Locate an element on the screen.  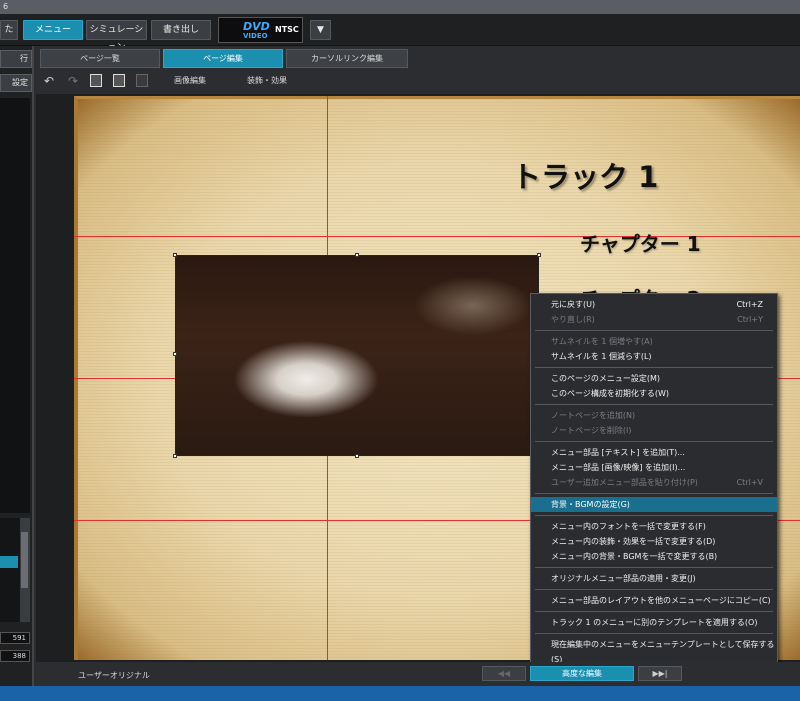
chapter-1-text: チャプター 1 is located at coordinates (640, 242).